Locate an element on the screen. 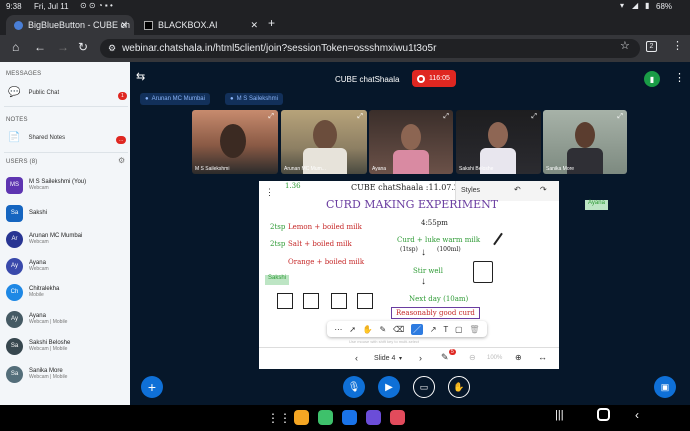 This screenshot has height=431, width=690. next-slide-icon: › is located at coordinates (420, 358).